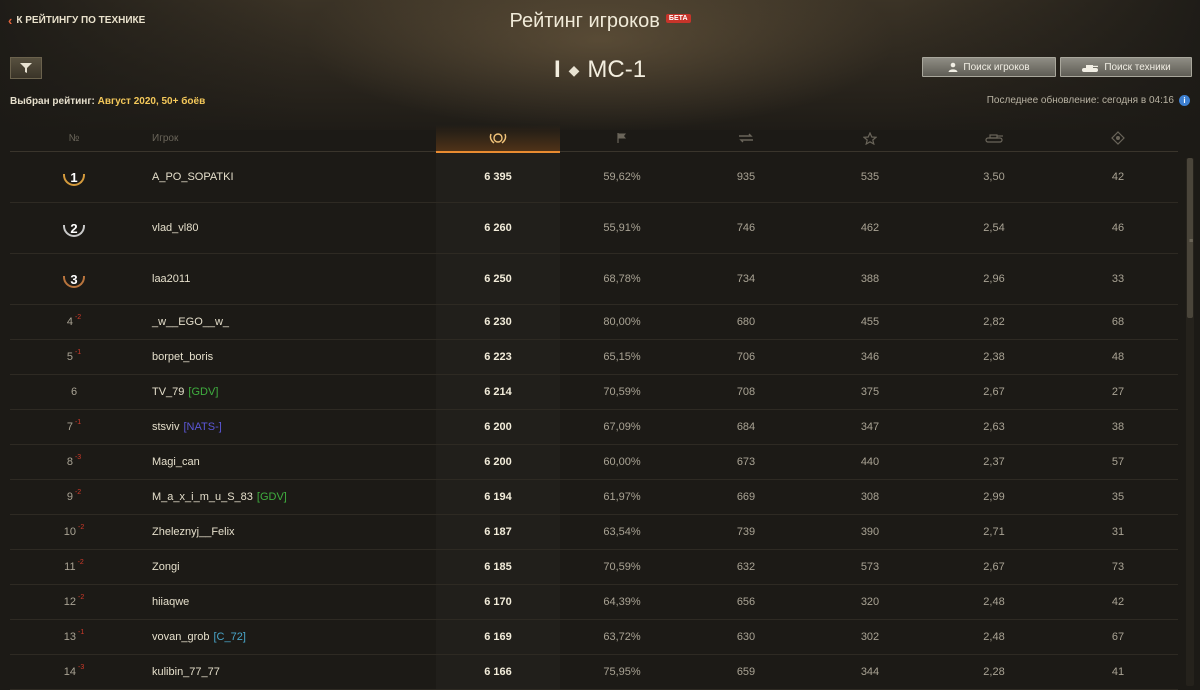 The image size is (1200, 690). Describe the element at coordinates (994, 462) in the screenshot. I see `avg-frags-cell: 2,37` at that location.